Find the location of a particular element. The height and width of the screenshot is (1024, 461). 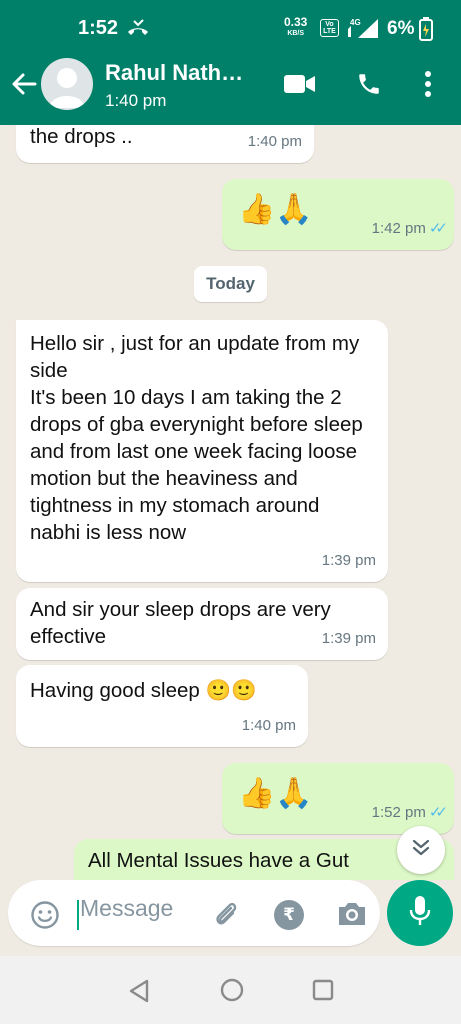

message-time: 1:52 pm is located at coordinates (398, 812).